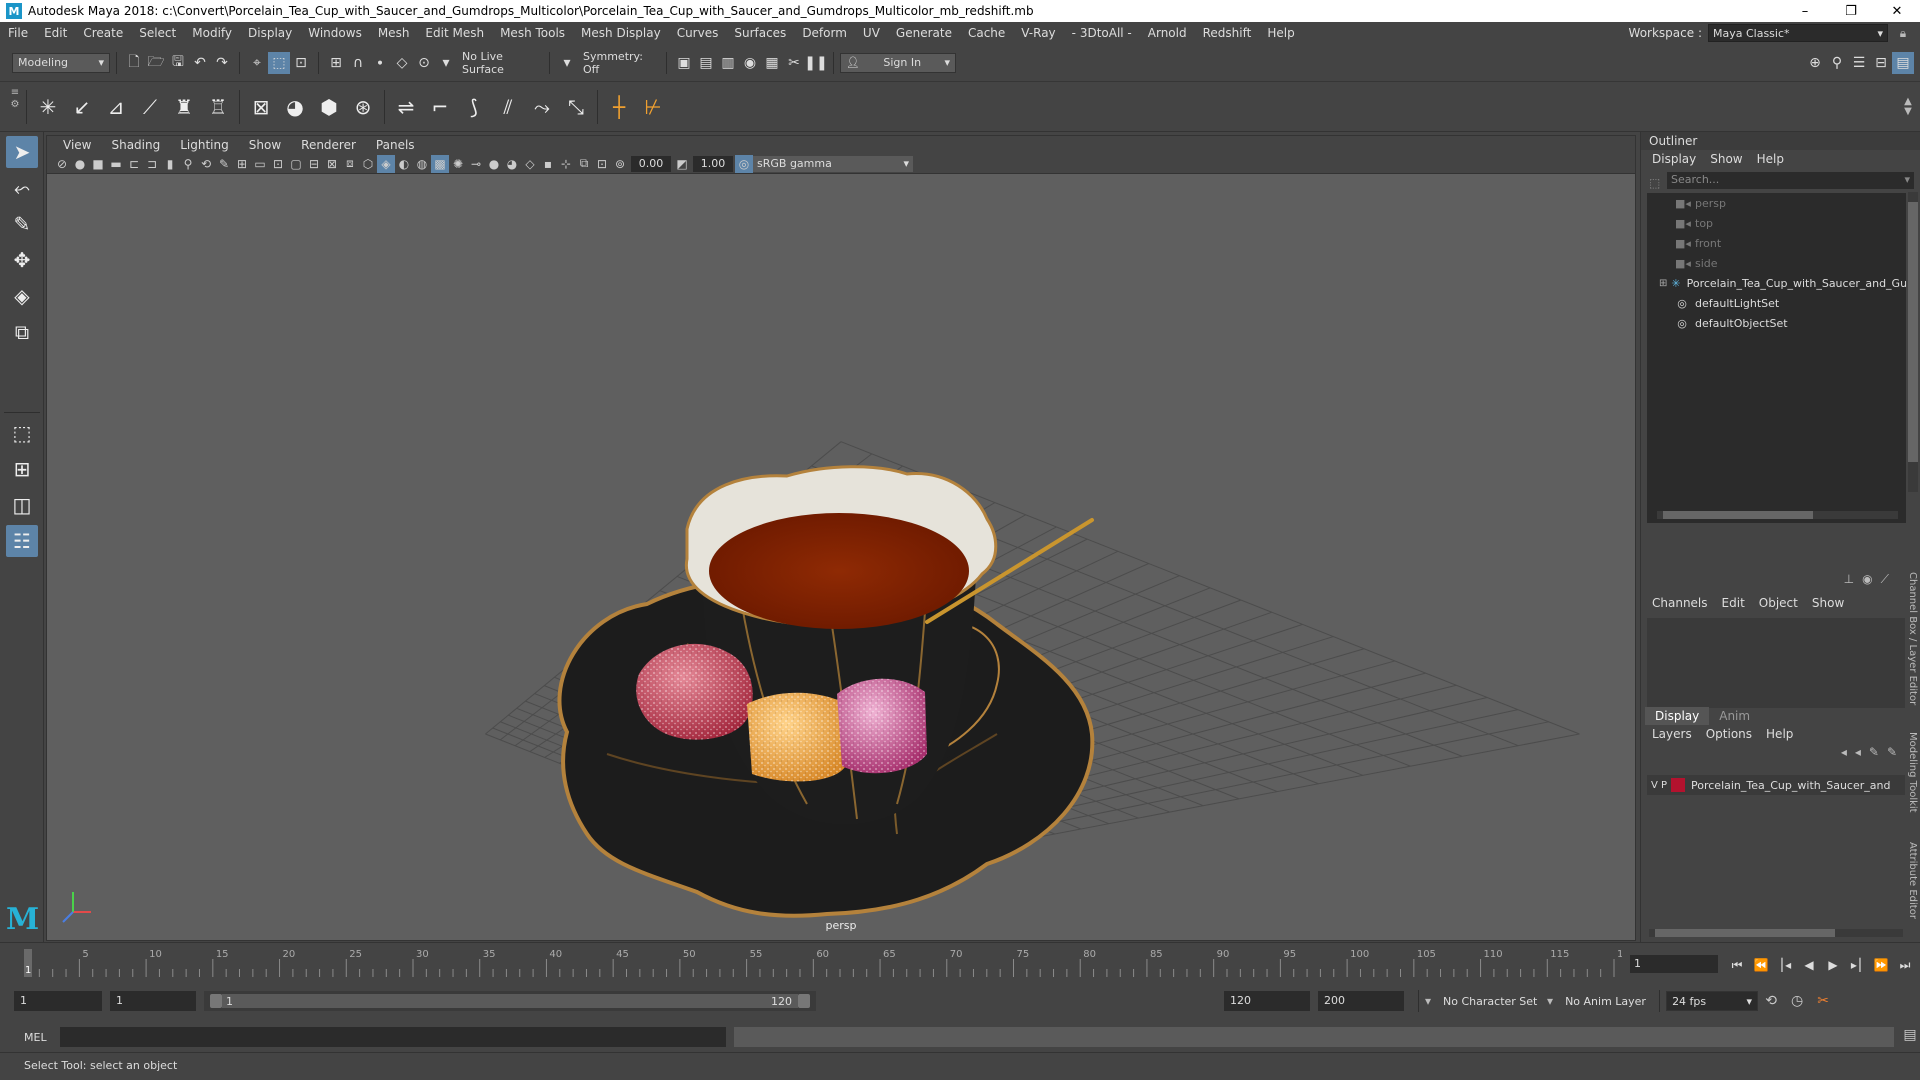 The image size is (1920, 1080). Describe the element at coordinates (804, 1001) in the screenshot. I see `range-end-handle` at that location.